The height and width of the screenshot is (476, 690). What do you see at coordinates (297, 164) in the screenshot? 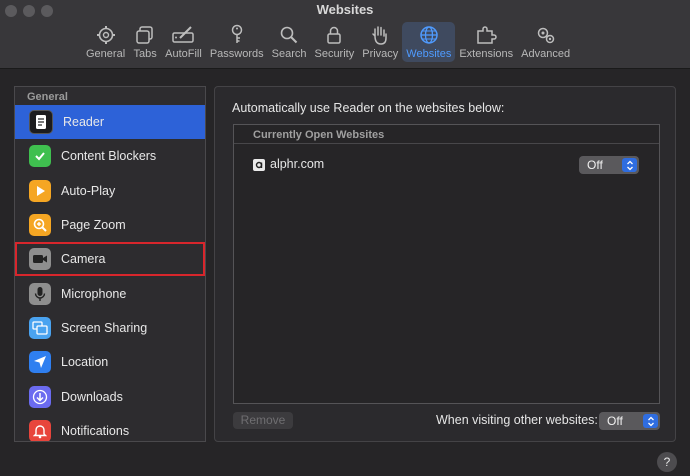
I see `site-name: alphr.com` at bounding box center [297, 164].